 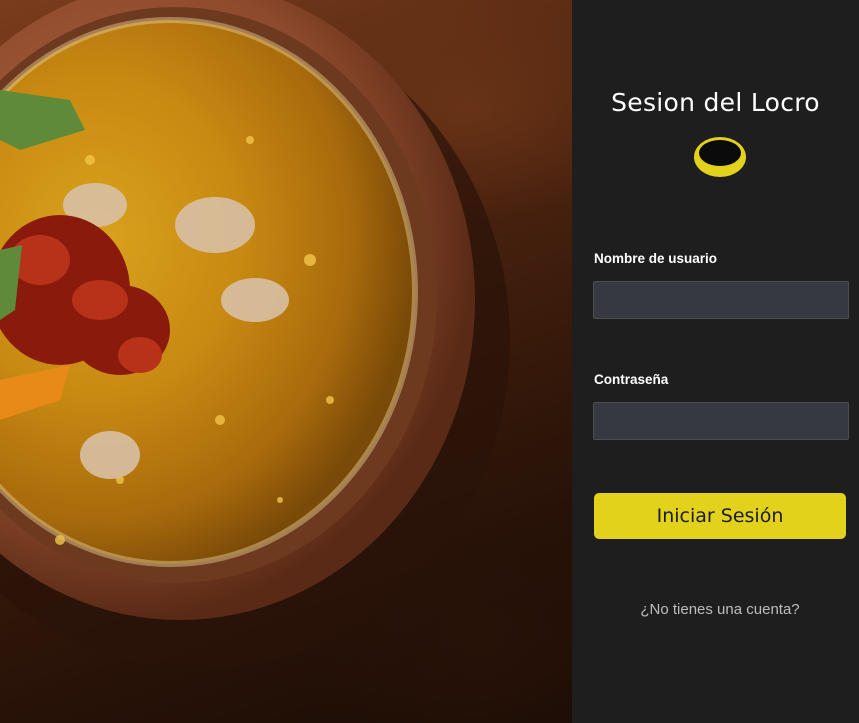 I want to click on username-input, so click(x=721, y=300).